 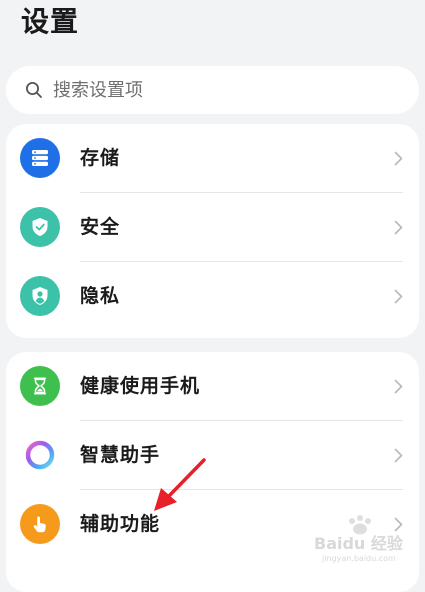 I want to click on search-icon, so click(x=34, y=90).